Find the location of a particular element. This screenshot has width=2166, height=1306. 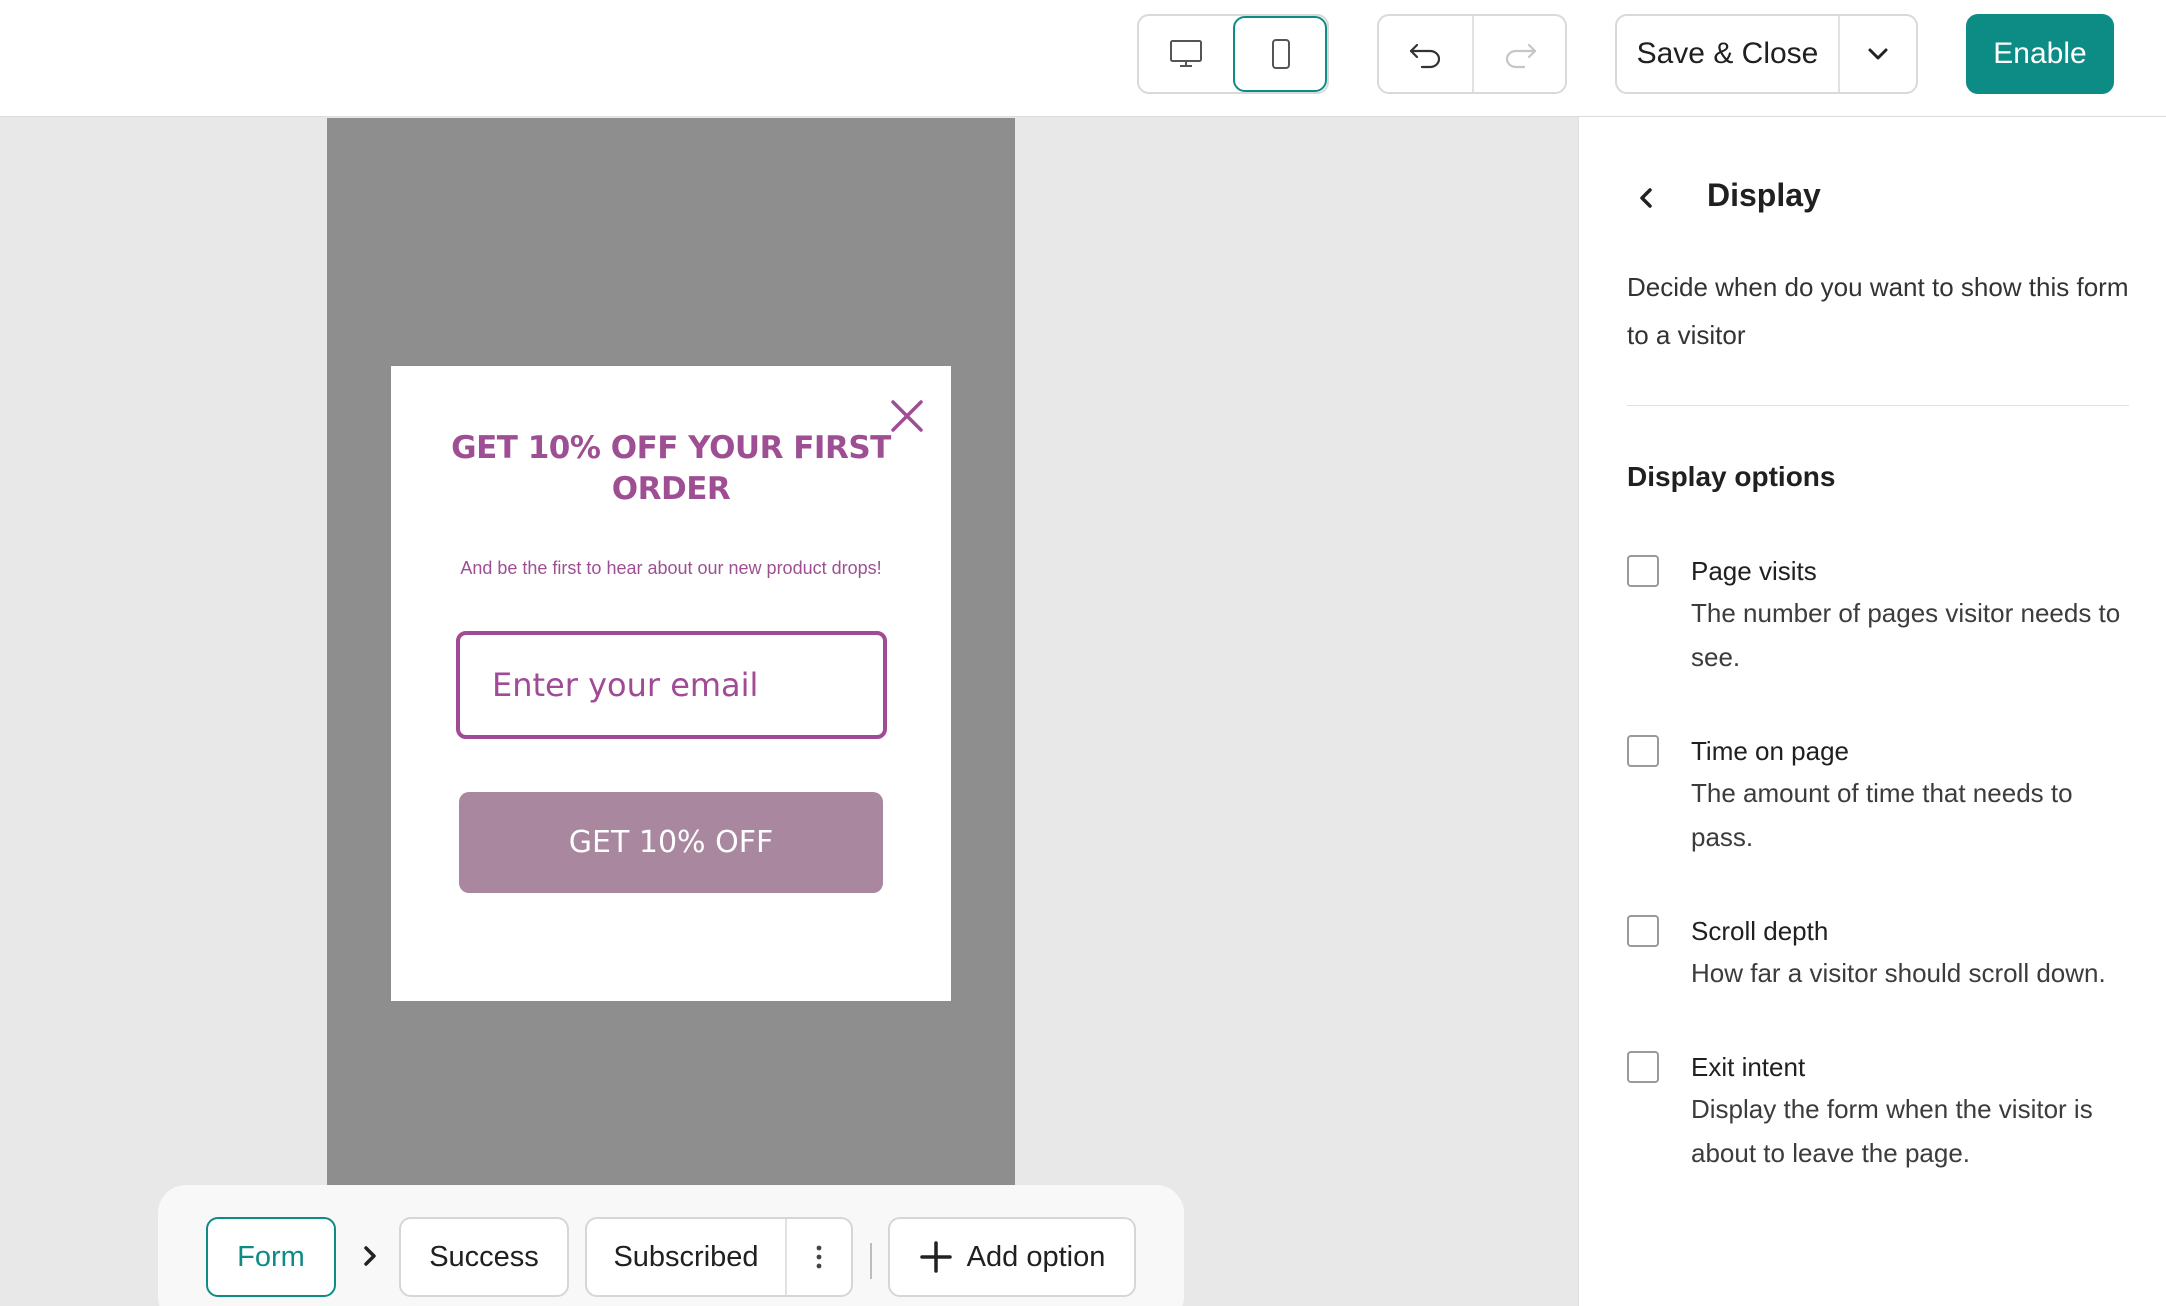

option-title: Exit intent is located at coordinates (1748, 1067).